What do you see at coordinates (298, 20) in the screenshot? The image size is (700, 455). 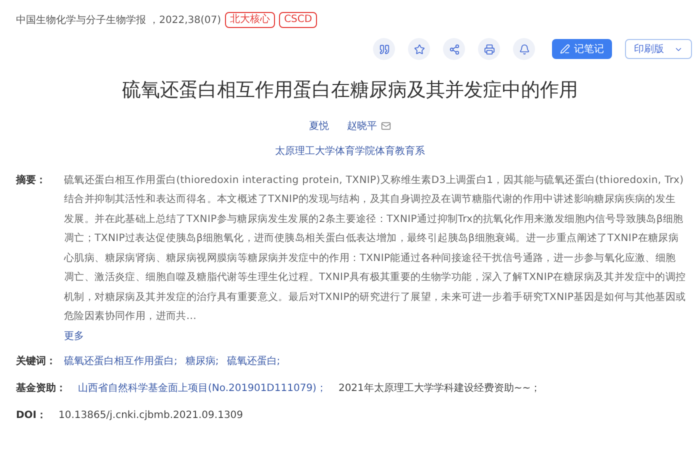 I see `journal-badge: CSCD` at bounding box center [298, 20].